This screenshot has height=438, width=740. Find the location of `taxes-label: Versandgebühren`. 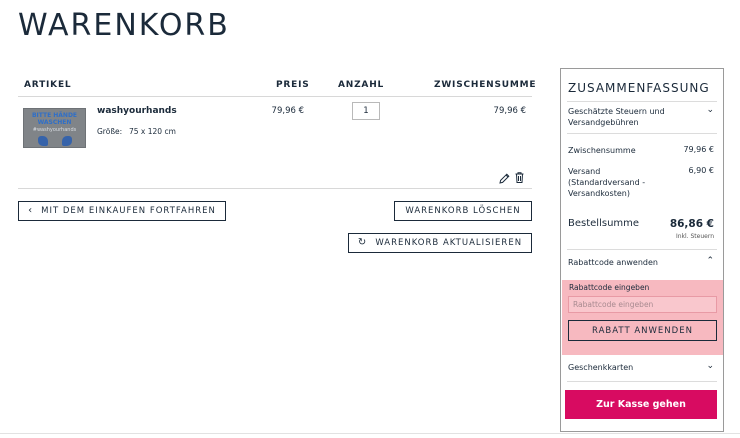

taxes-label: Versandgebühren is located at coordinates (603, 122).